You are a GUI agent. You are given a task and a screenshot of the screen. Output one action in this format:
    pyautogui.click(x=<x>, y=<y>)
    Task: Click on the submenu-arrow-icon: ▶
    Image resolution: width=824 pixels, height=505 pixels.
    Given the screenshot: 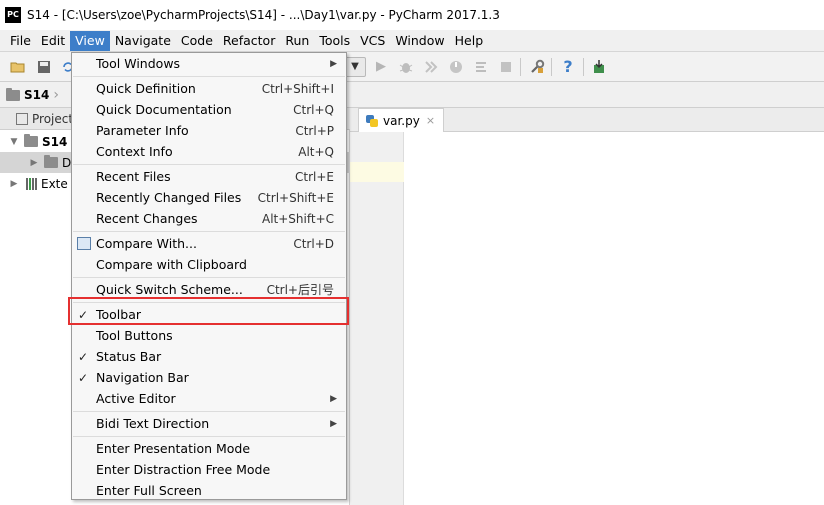 What is the action you would take?
    pyautogui.click(x=333, y=398)
    